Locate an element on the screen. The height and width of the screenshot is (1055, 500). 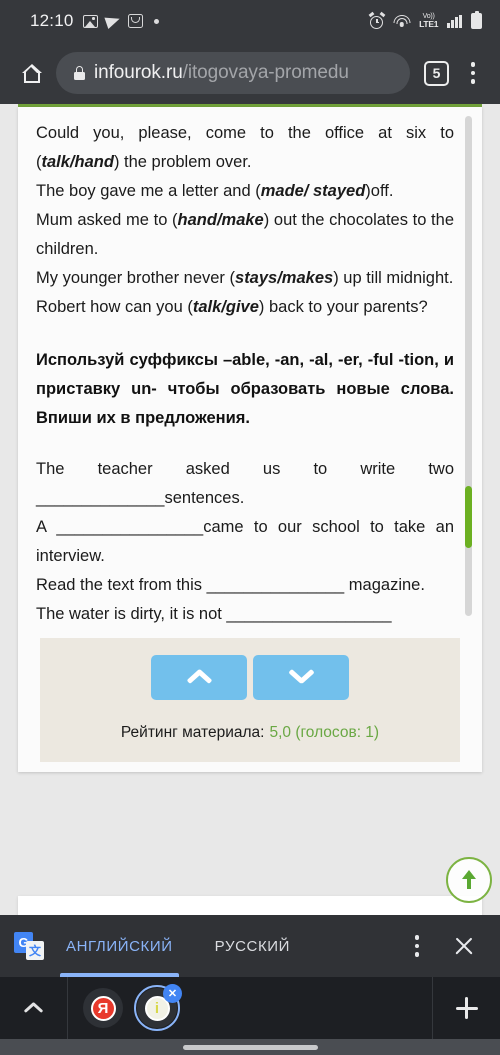
bottom-tab-strip: Я i ✕ is located at coordinates (250, 1008).